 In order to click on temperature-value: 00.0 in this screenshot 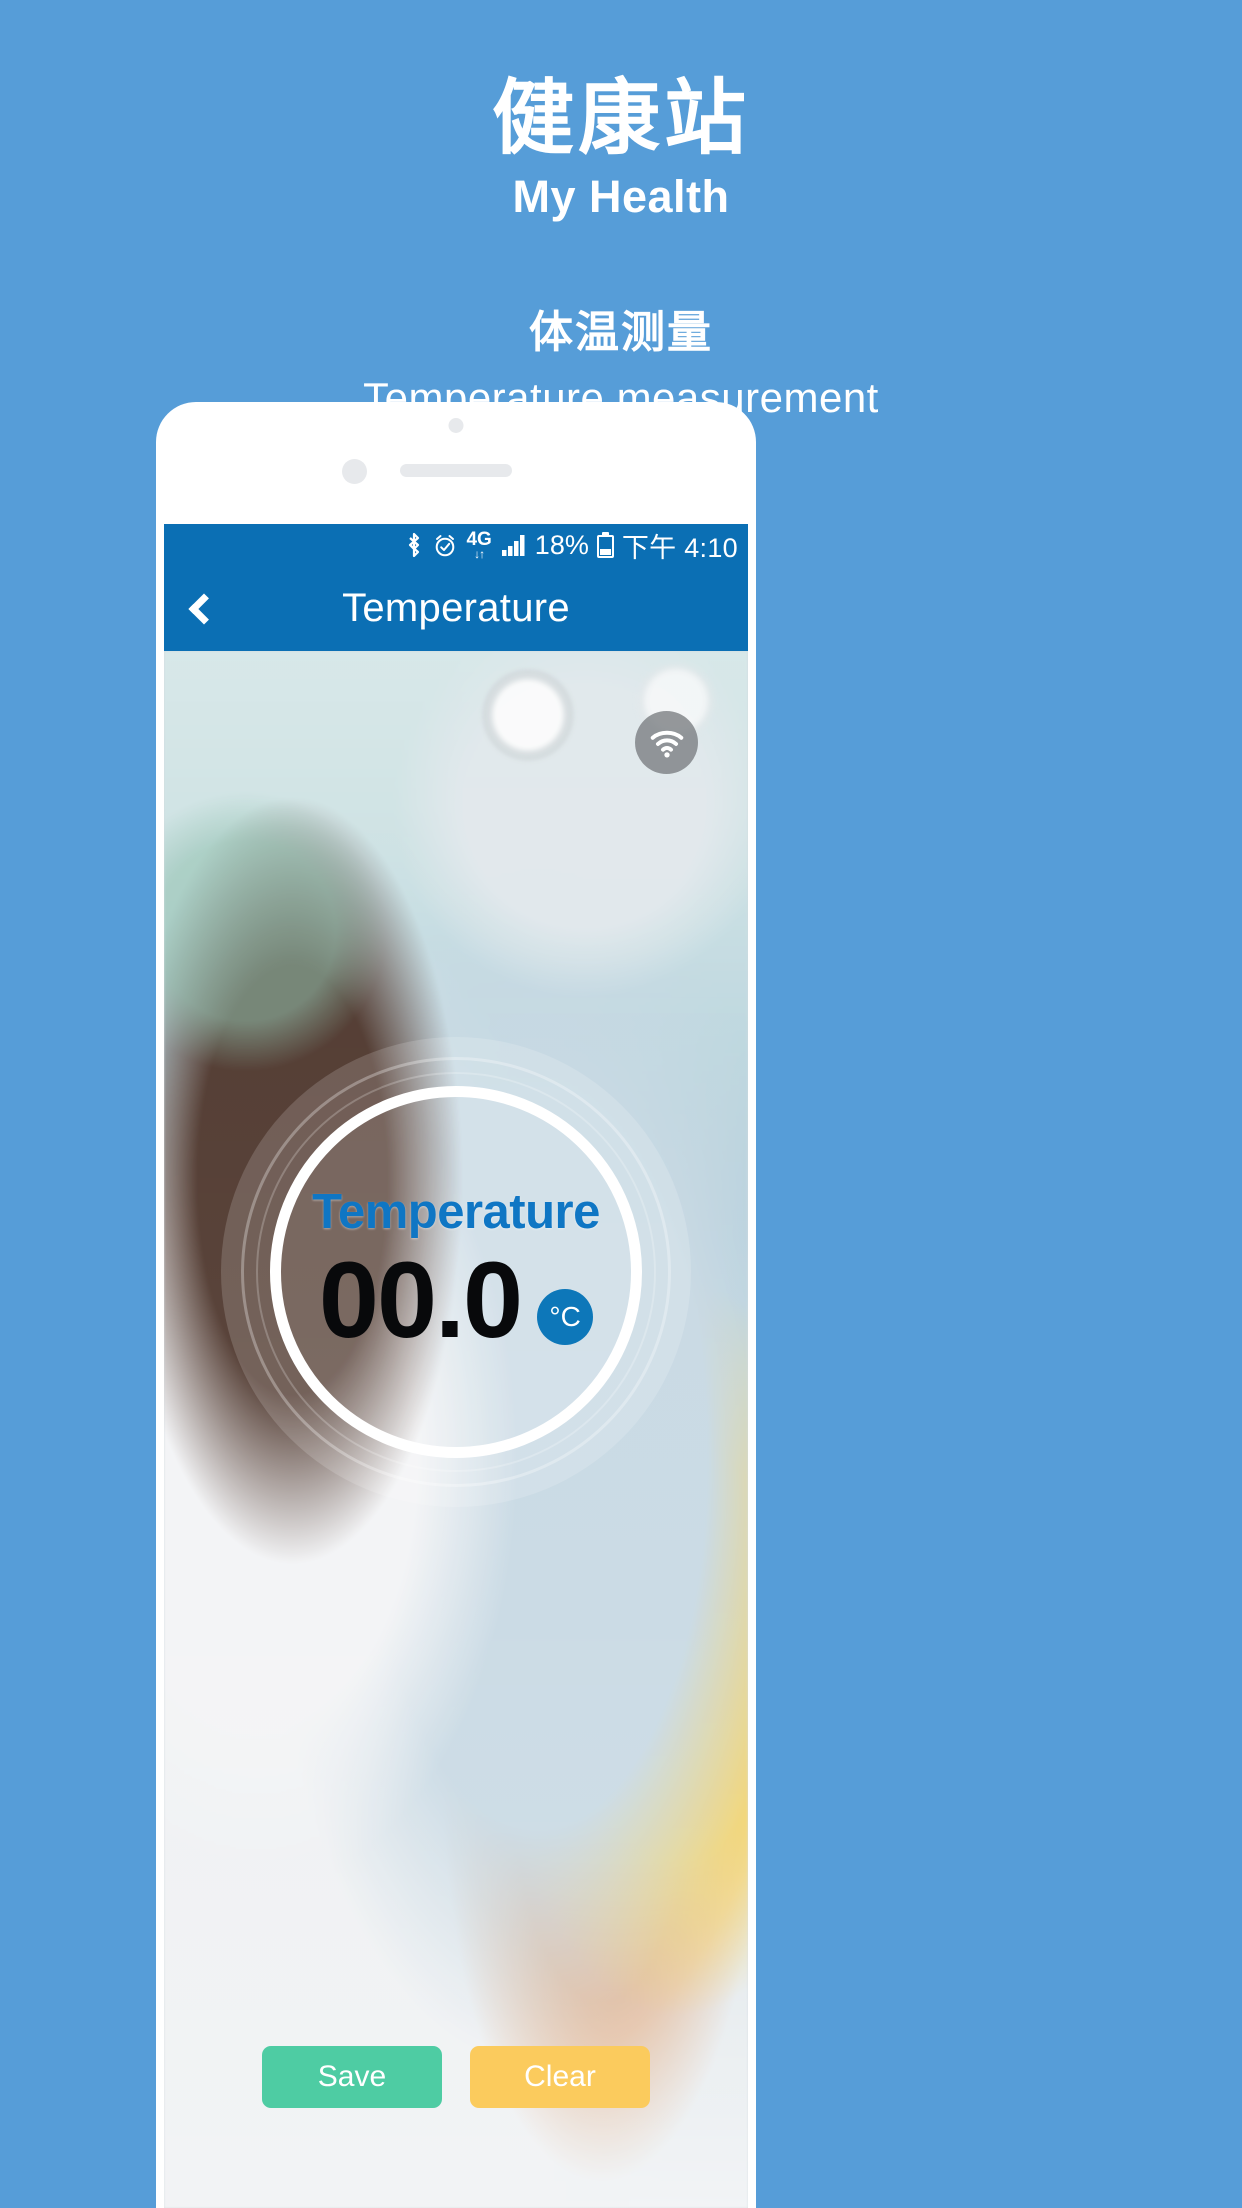, I will do `click(420, 1299)`.